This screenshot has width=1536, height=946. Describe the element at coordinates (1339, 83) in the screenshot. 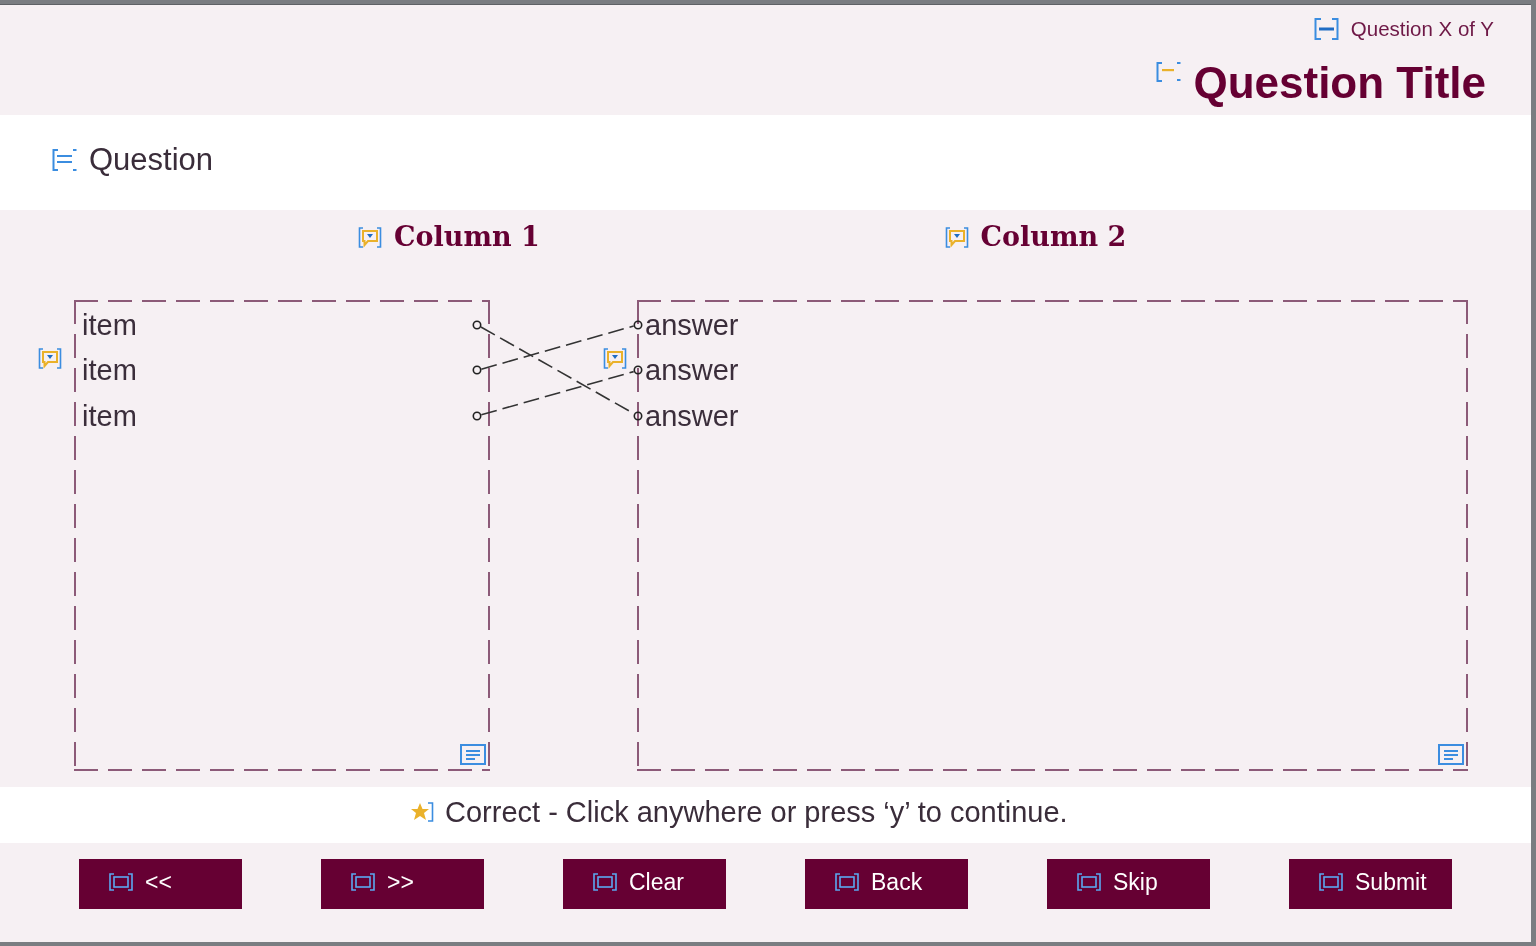

I see `question-title: Question Title` at that location.